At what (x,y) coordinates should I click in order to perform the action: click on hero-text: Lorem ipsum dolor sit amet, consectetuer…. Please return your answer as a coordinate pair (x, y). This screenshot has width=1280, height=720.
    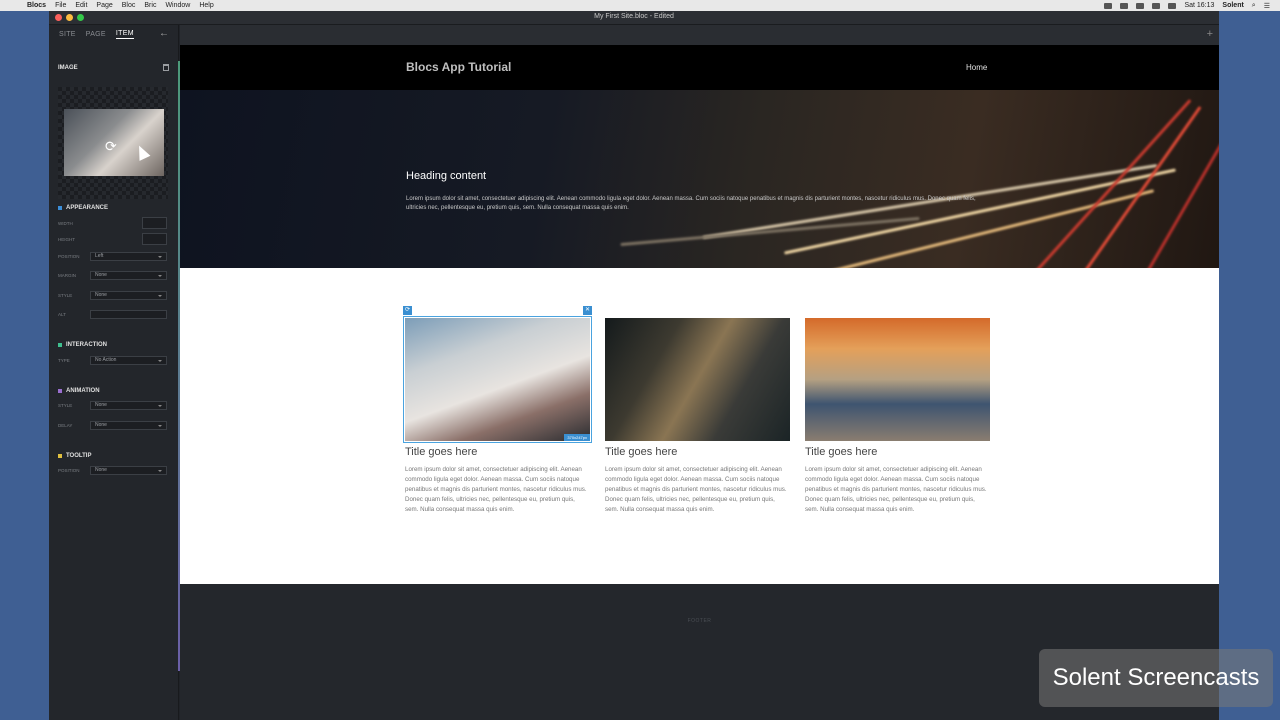
    Looking at the image, I should click on (696, 204).